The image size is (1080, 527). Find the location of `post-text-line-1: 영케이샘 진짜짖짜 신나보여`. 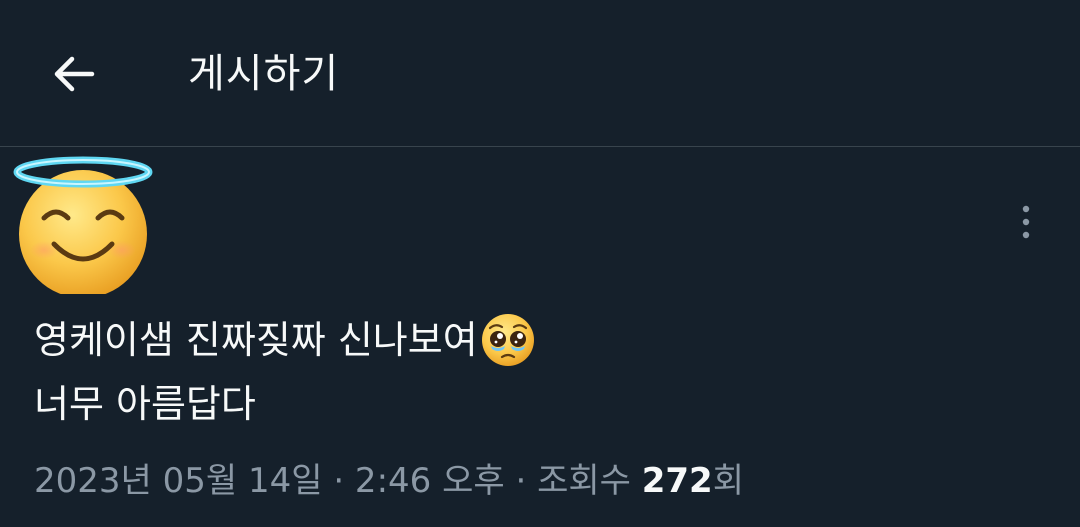

post-text-line-1: 영케이샘 진짜짖짜 신나보여 is located at coordinates (256, 340).